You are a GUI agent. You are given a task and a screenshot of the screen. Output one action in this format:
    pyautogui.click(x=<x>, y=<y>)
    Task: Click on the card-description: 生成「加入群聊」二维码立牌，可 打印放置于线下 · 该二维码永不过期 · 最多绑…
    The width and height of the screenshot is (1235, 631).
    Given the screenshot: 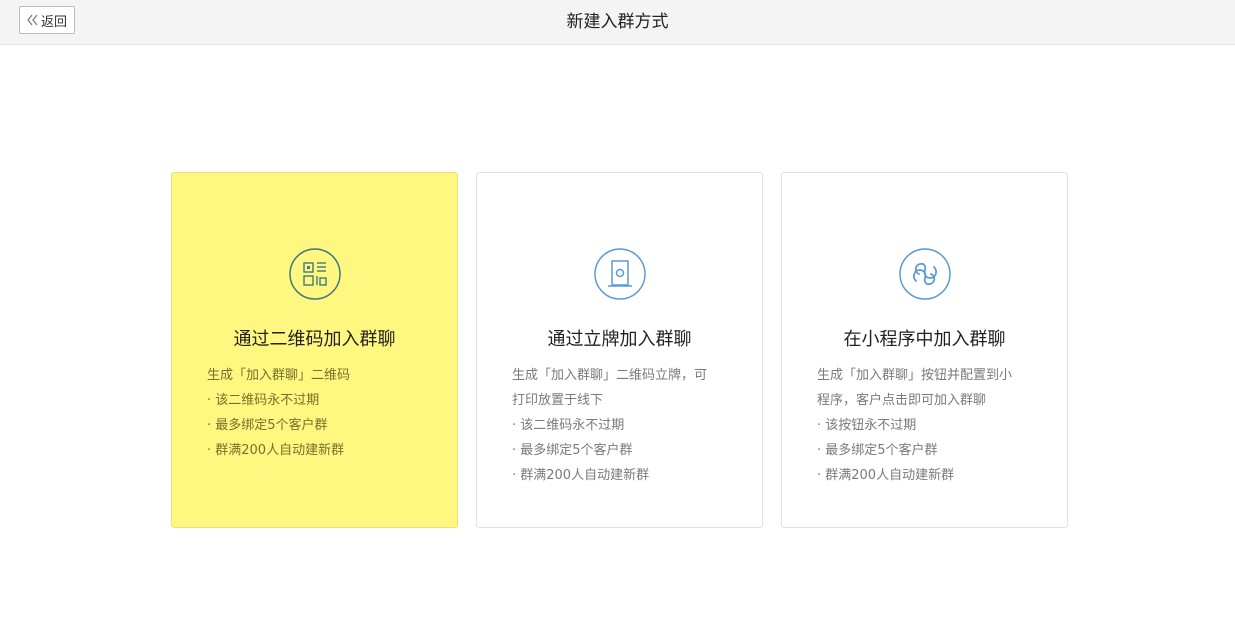 What is the action you would take?
    pyautogui.click(x=622, y=425)
    